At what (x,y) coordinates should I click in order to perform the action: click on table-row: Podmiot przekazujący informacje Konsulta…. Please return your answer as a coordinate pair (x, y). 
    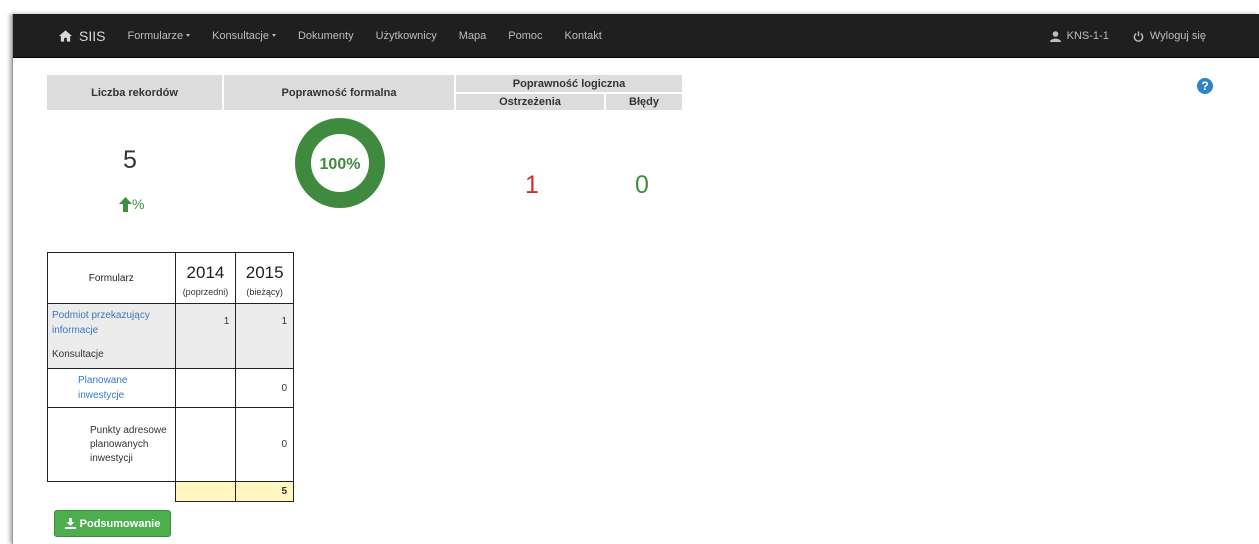
    Looking at the image, I should click on (170, 336).